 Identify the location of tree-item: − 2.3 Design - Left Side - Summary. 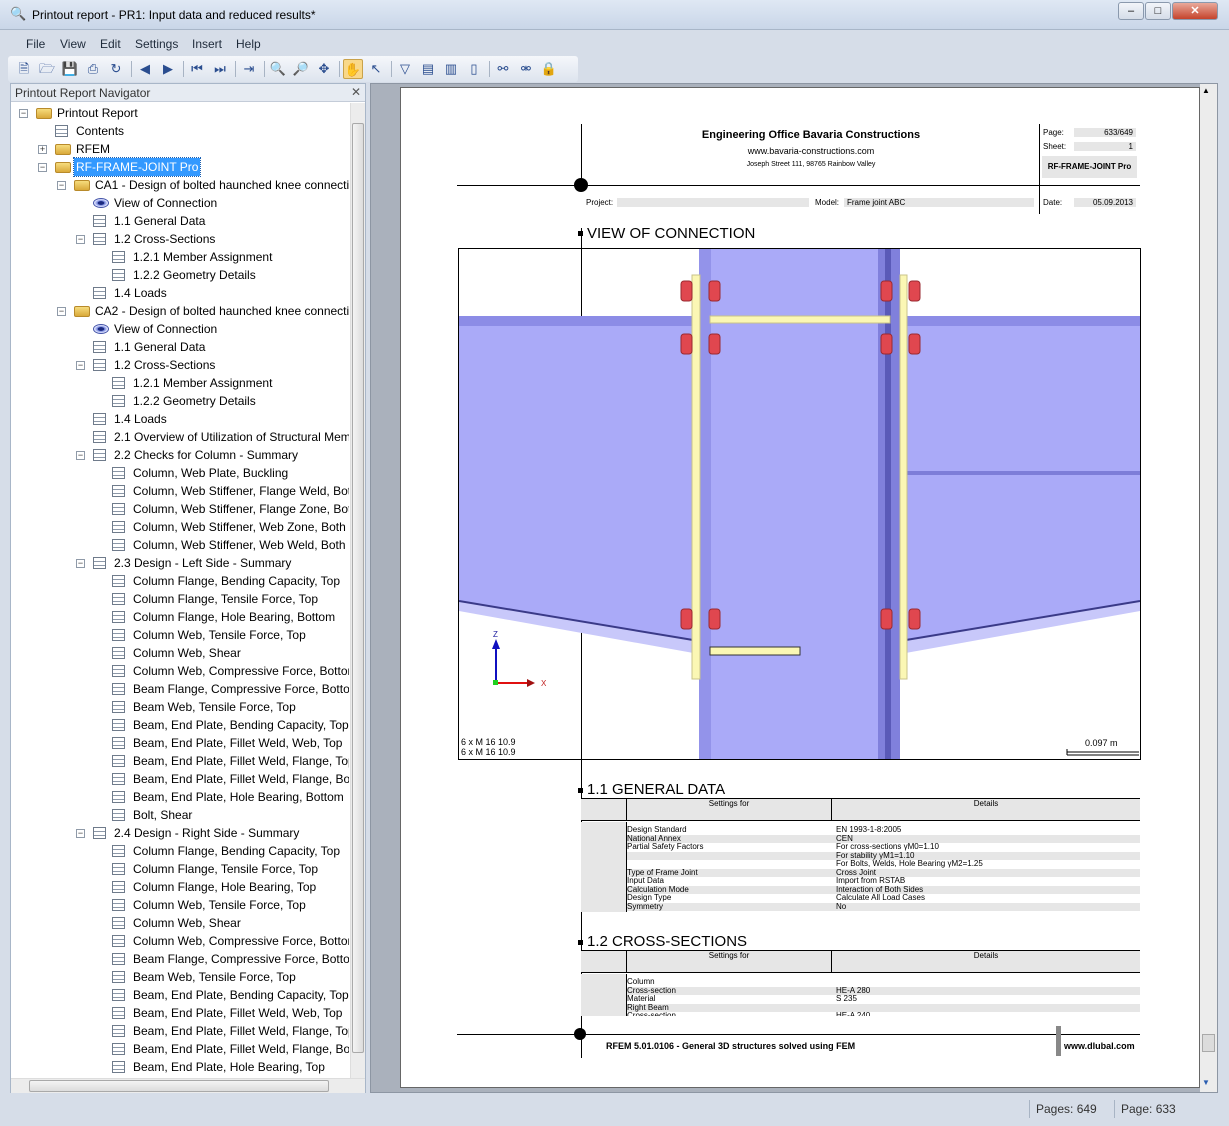
(180, 563).